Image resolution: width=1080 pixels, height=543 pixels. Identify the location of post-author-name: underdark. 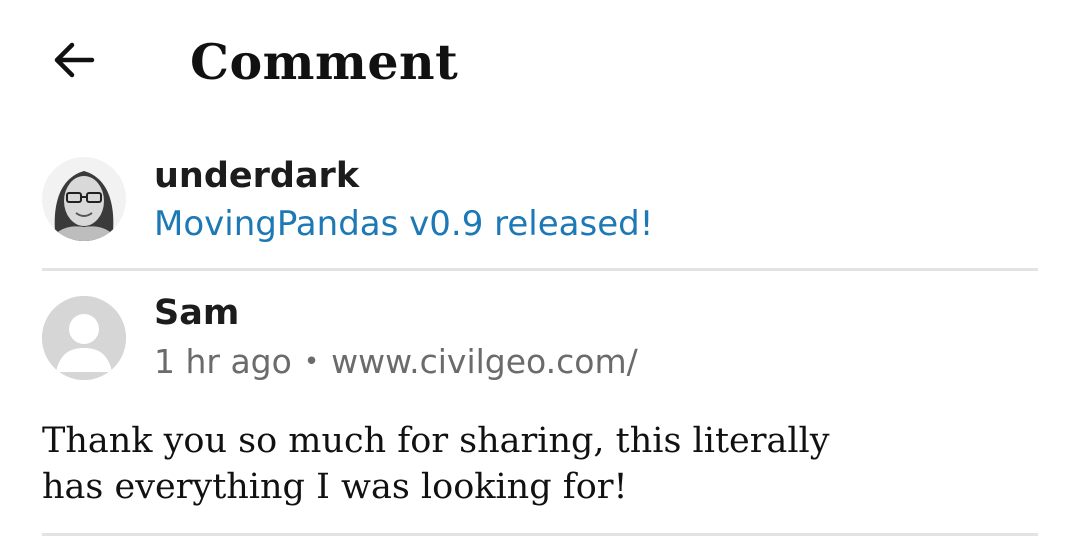
(256, 176).